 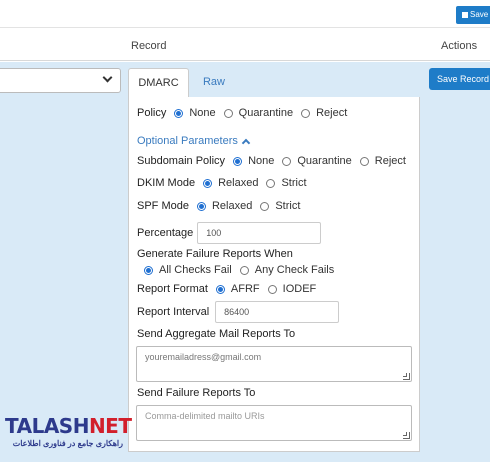 I want to click on failure-reports-to-row: Send Failure Reports To, so click(x=196, y=393).